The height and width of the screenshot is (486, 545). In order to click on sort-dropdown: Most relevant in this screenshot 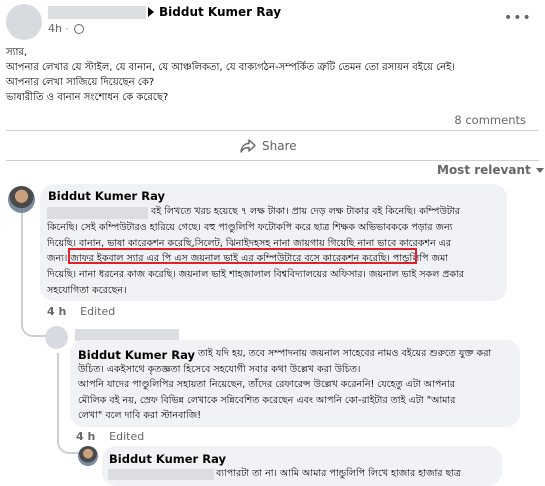, I will do `click(490, 170)`.